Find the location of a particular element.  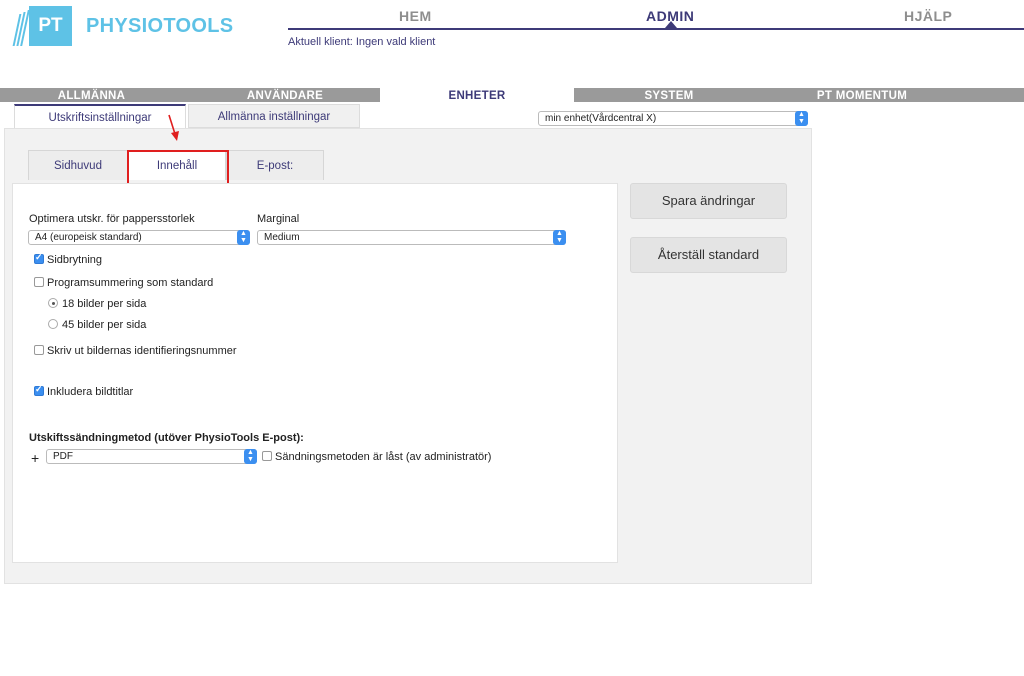

print-ids-label: Skriv ut bildernas identifieringsnummer is located at coordinates (142, 351).